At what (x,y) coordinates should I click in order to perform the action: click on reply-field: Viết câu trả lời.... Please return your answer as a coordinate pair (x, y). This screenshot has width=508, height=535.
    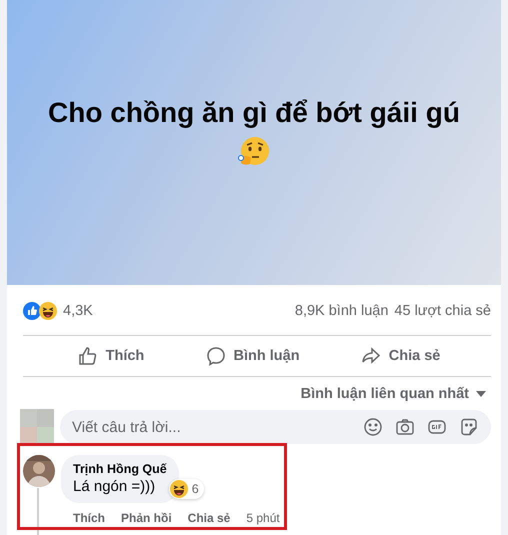
    Looking at the image, I should click on (275, 427).